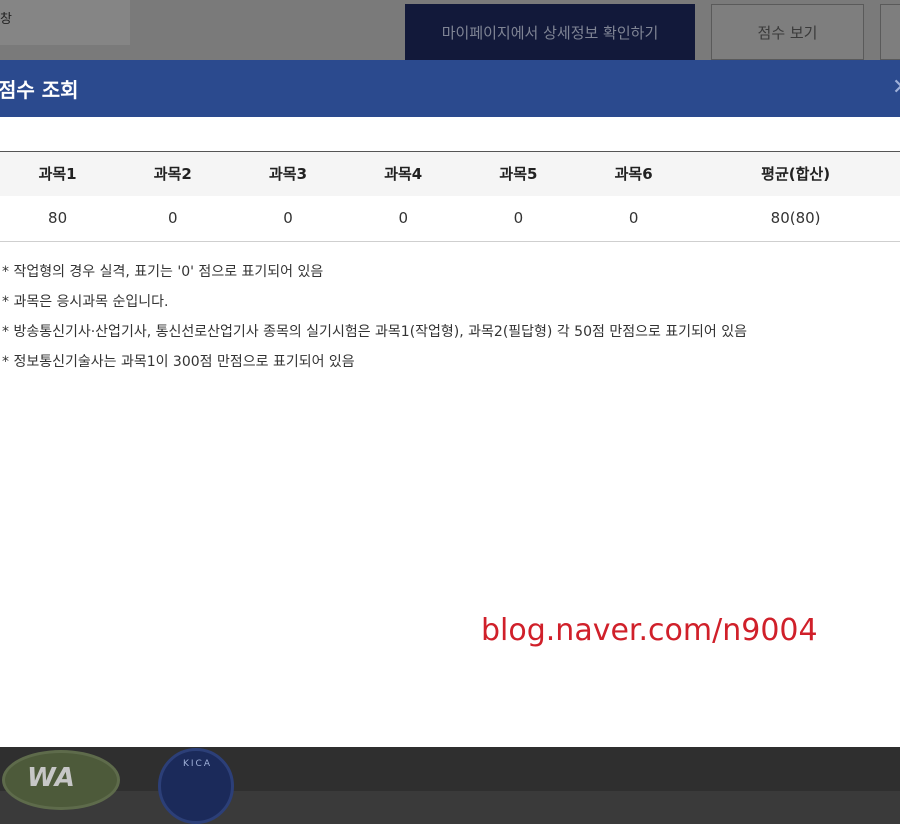 The image size is (900, 824). I want to click on modal-title: 점수 조회, so click(39, 90).